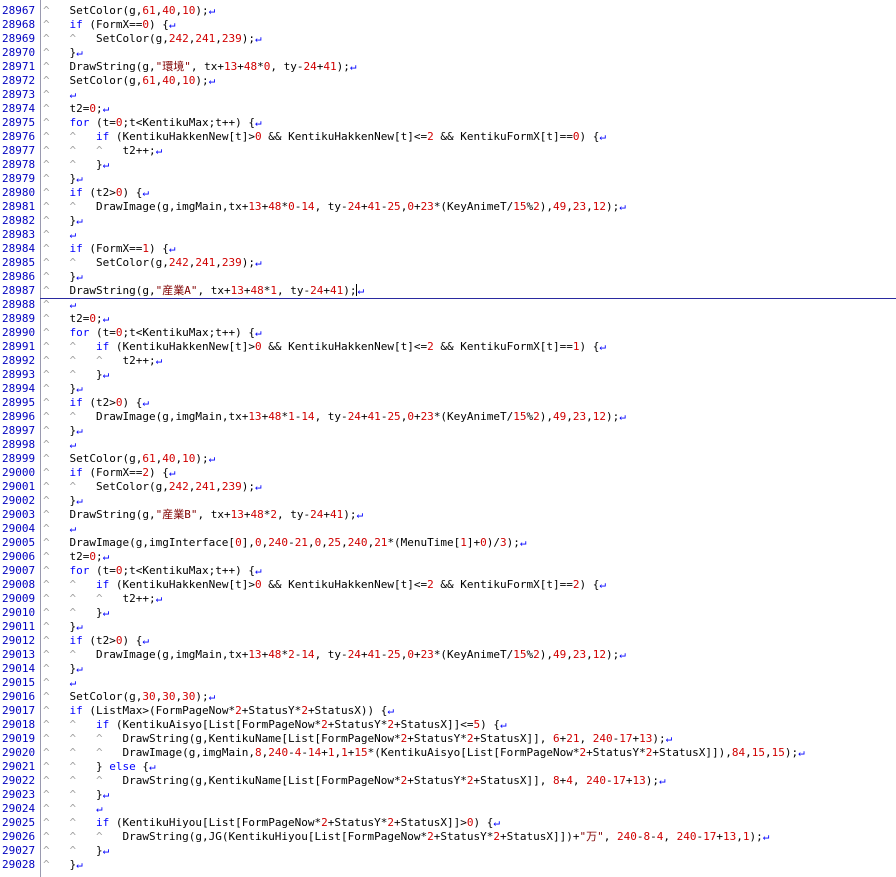 Image resolution: width=896 pixels, height=877 pixels. What do you see at coordinates (448, 459) in the screenshot?
I see `code-line: 28999 ^ SetColor(g,61,40,10);↵` at bounding box center [448, 459].